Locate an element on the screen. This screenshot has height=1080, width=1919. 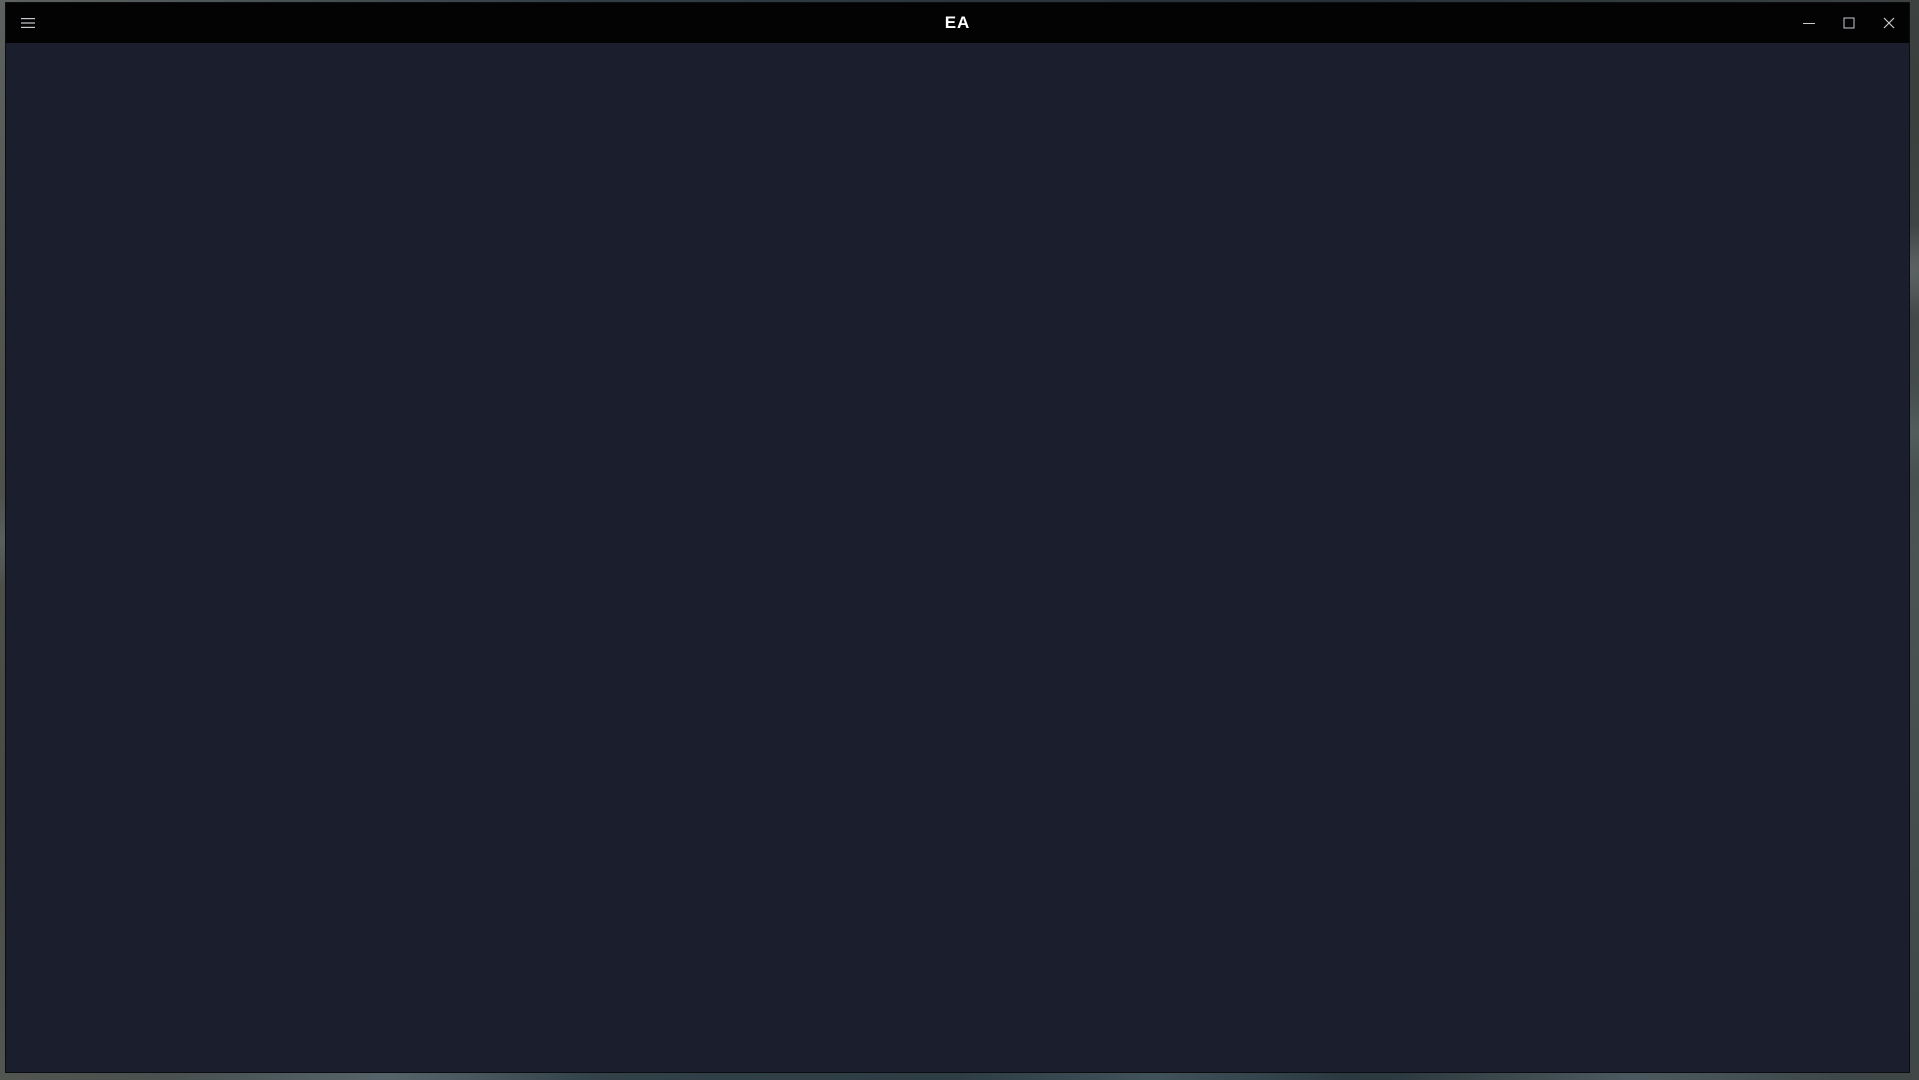
hamburger-menu-icon is located at coordinates (28, 23).